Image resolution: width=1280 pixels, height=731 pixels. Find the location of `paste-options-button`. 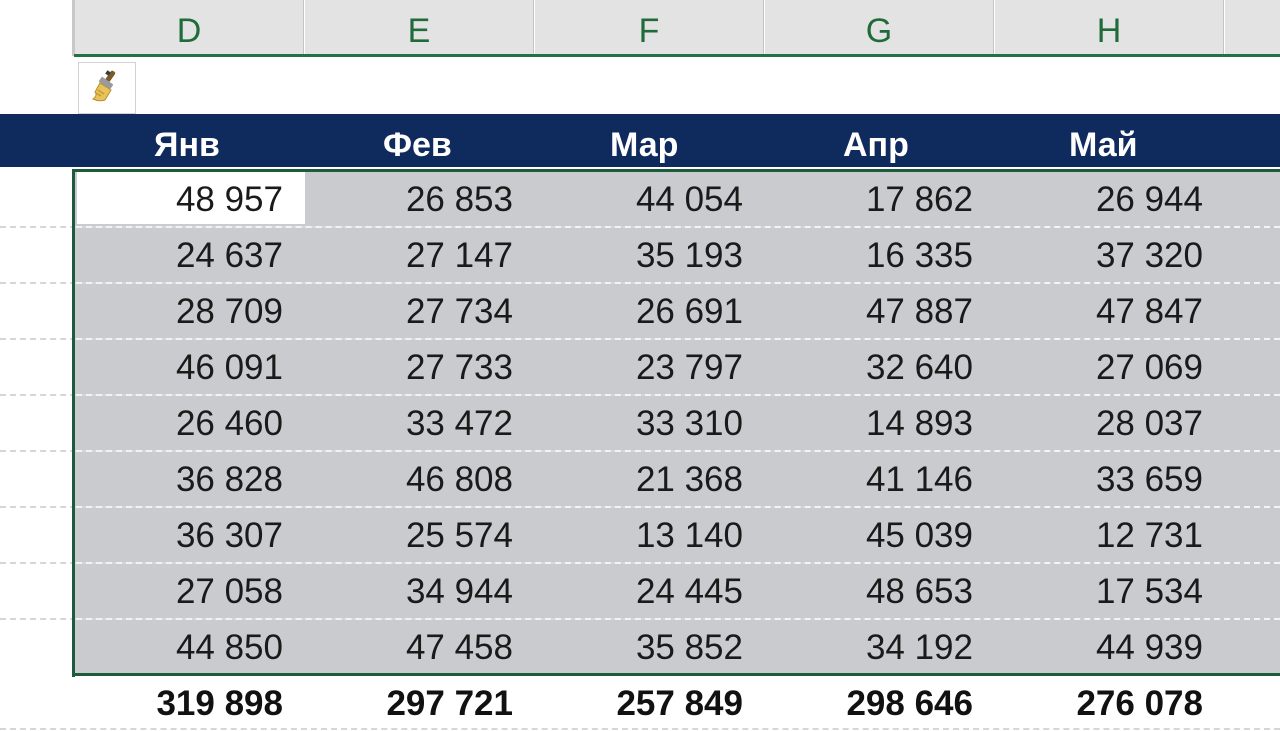

paste-options-button is located at coordinates (107, 88).